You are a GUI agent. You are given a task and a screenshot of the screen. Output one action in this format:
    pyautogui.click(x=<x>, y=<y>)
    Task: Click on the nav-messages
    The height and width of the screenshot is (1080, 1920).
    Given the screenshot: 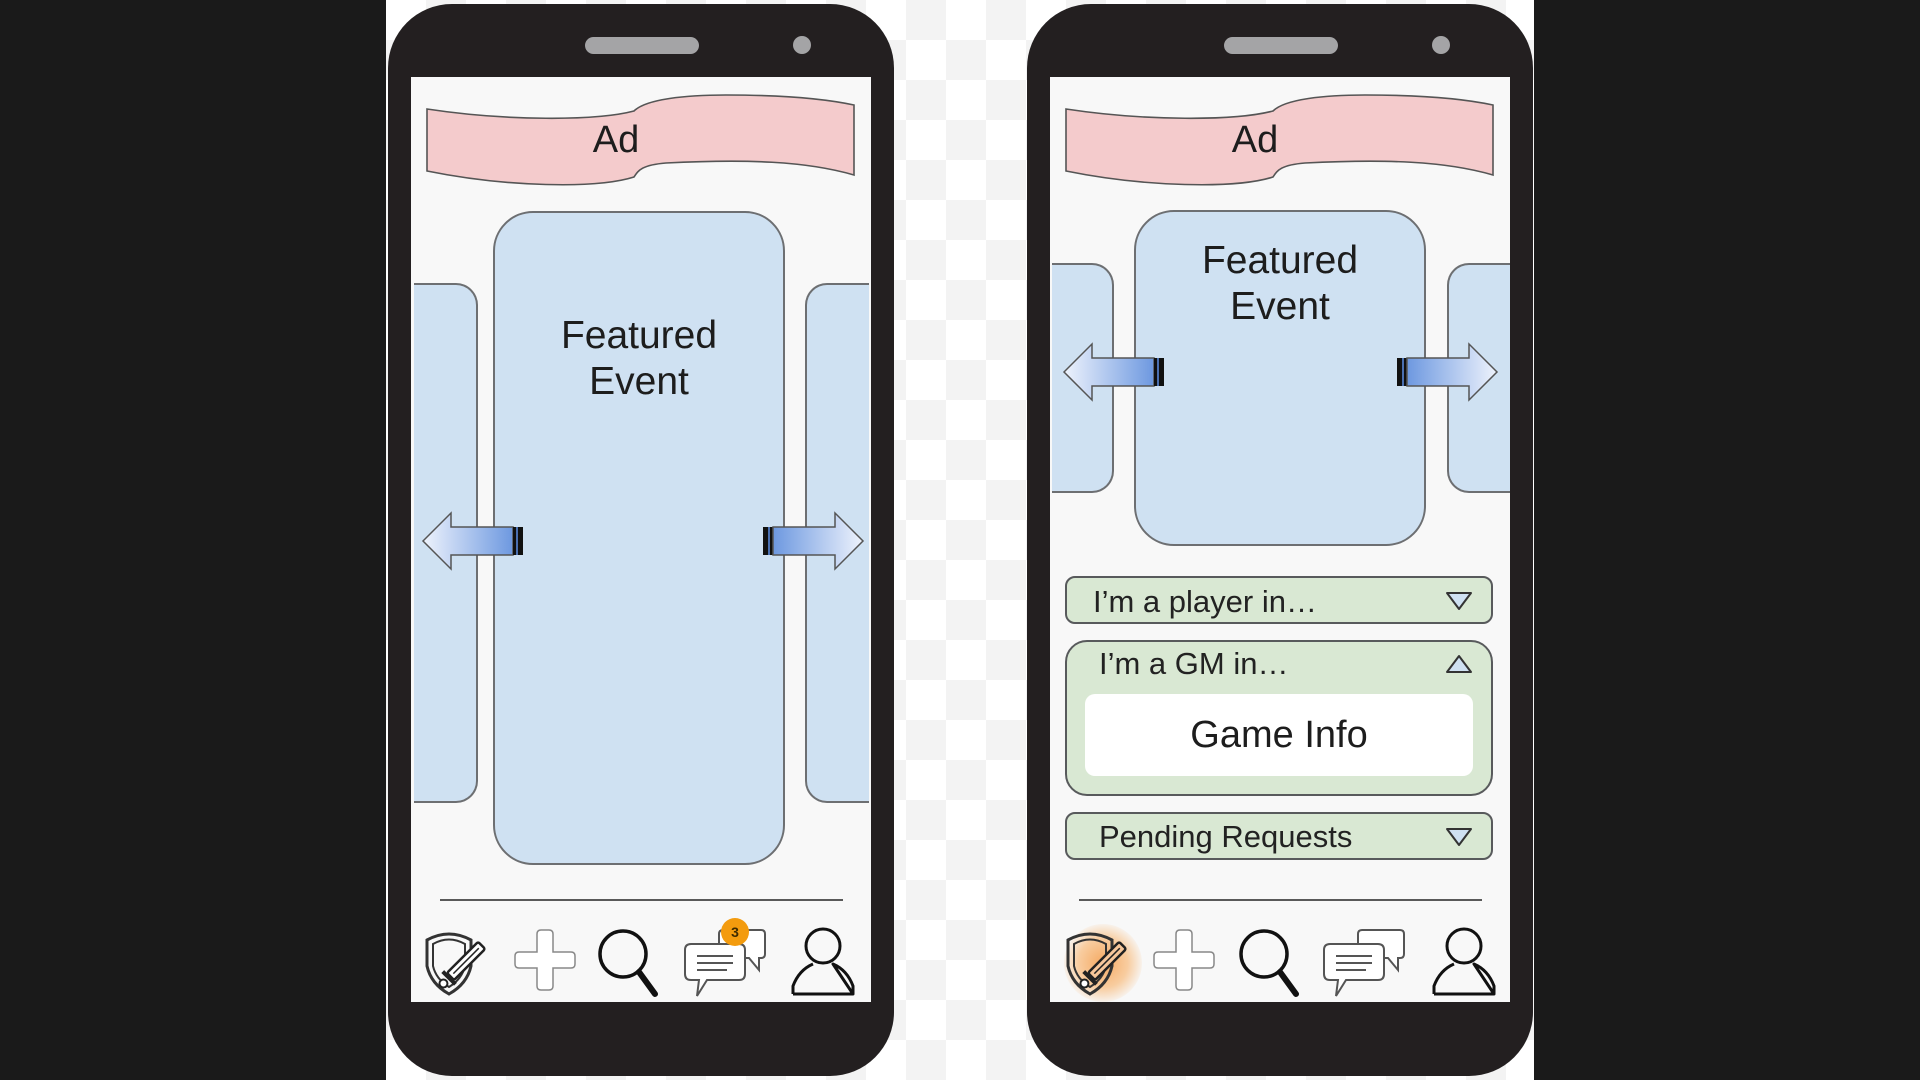 What is the action you would take?
    pyautogui.click(x=1367, y=962)
    